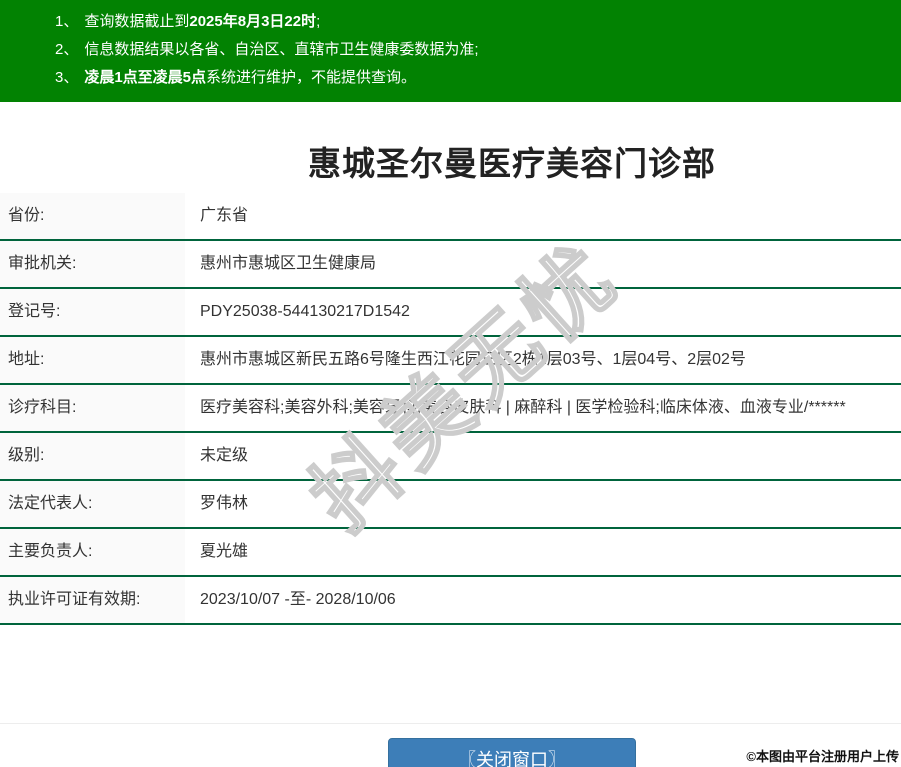  I want to click on row-value: 夏光雄, so click(224, 551).